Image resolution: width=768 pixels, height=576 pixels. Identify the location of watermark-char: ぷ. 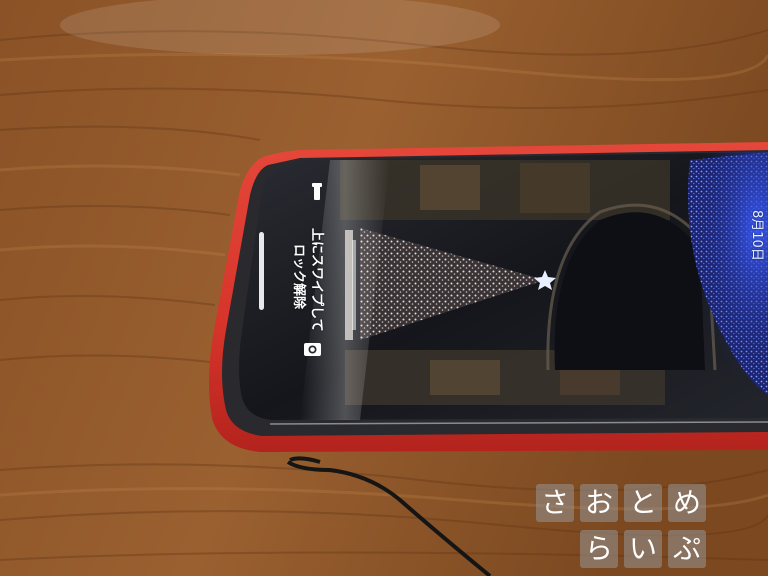
(687, 549).